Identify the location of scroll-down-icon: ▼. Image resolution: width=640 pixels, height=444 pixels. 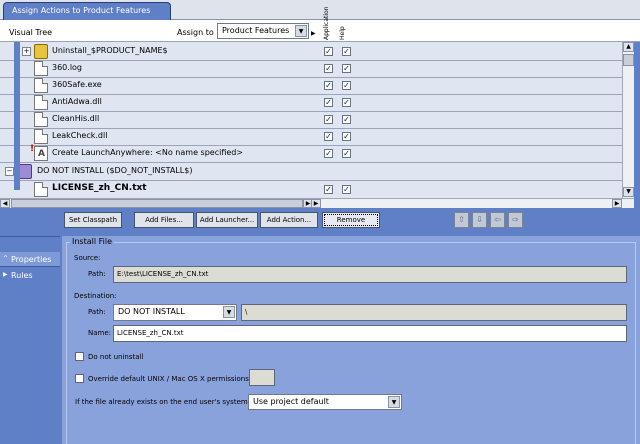
(628, 192).